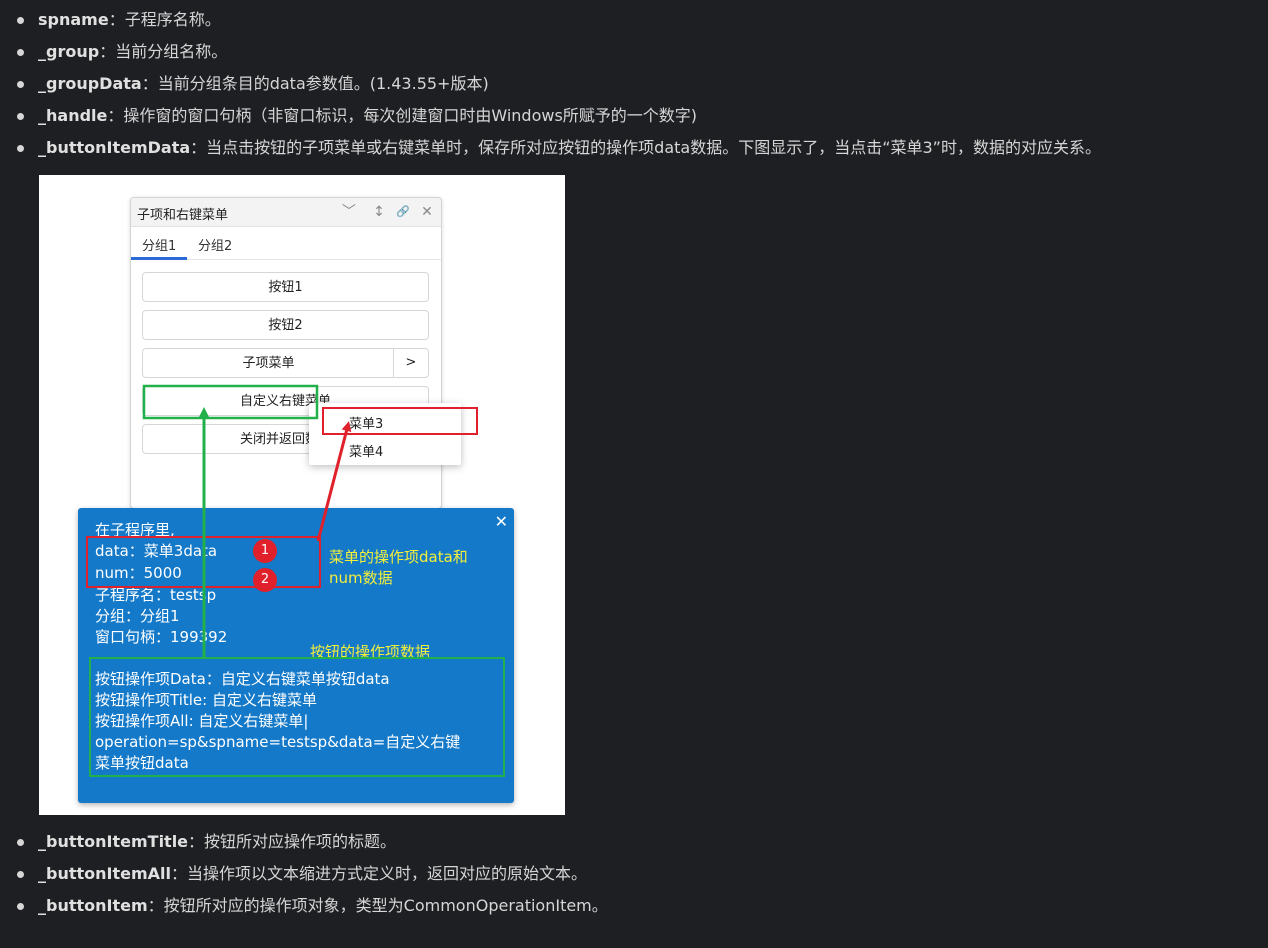 The image size is (1268, 948). Describe the element at coordinates (334, 481) in the screenshot. I see `red-arrow` at that location.